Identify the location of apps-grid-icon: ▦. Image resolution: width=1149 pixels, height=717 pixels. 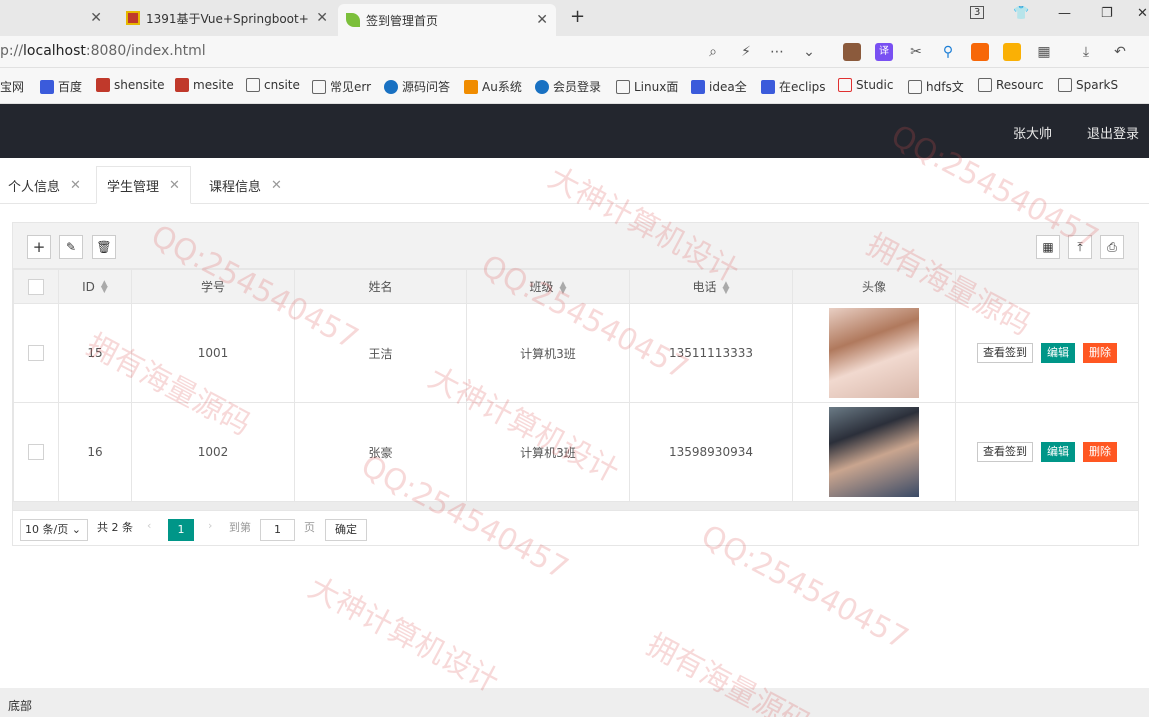
(1044, 52).